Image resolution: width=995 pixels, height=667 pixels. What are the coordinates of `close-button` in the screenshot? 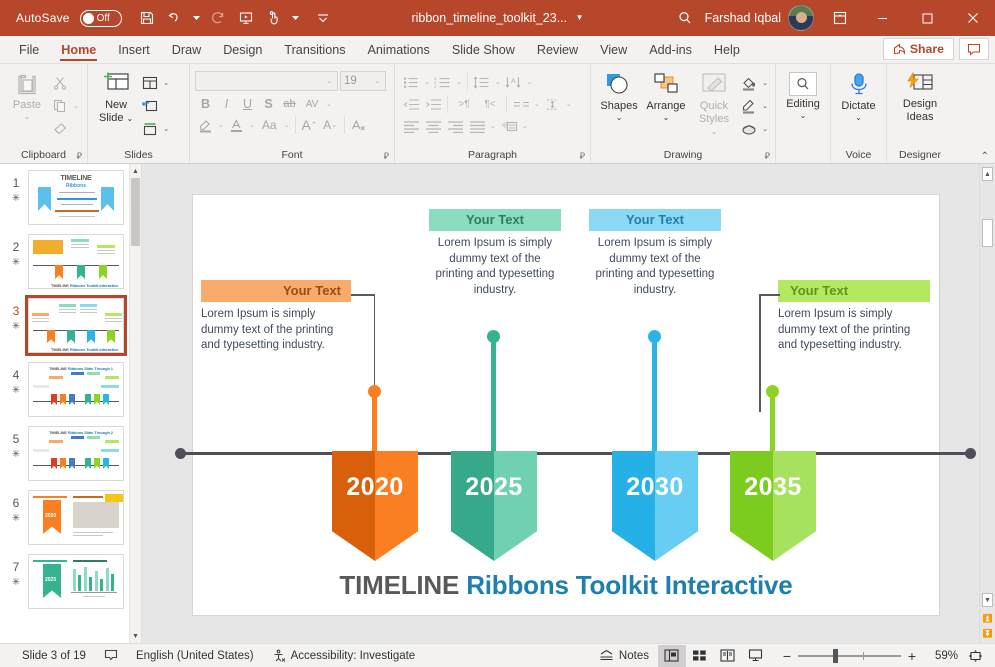 It's located at (972, 18).